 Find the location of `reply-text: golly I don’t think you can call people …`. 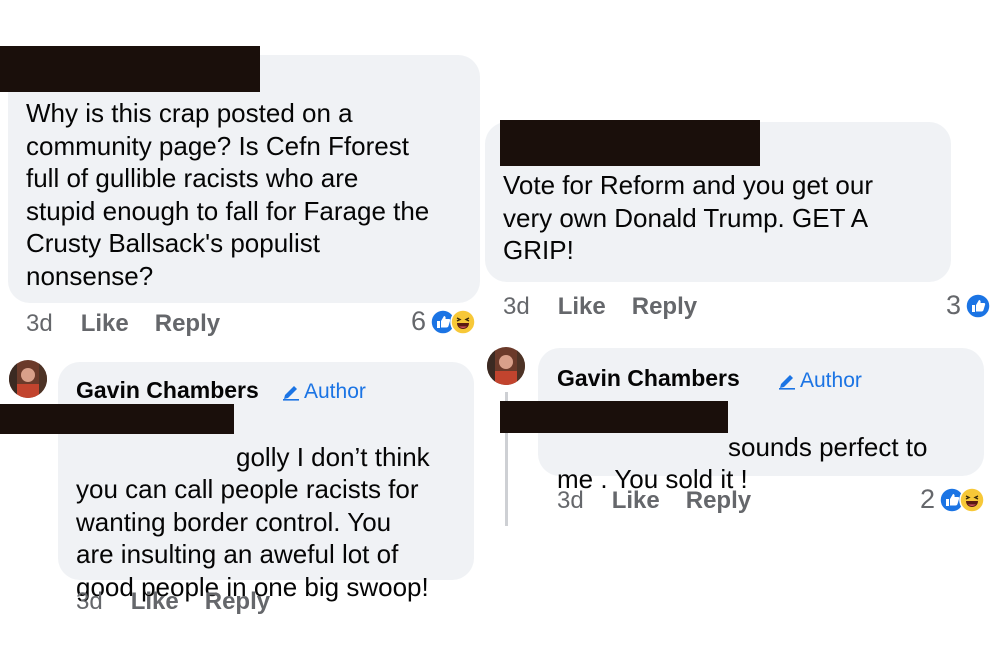

reply-text: golly I don’t think you can call people … is located at coordinates (276, 505).